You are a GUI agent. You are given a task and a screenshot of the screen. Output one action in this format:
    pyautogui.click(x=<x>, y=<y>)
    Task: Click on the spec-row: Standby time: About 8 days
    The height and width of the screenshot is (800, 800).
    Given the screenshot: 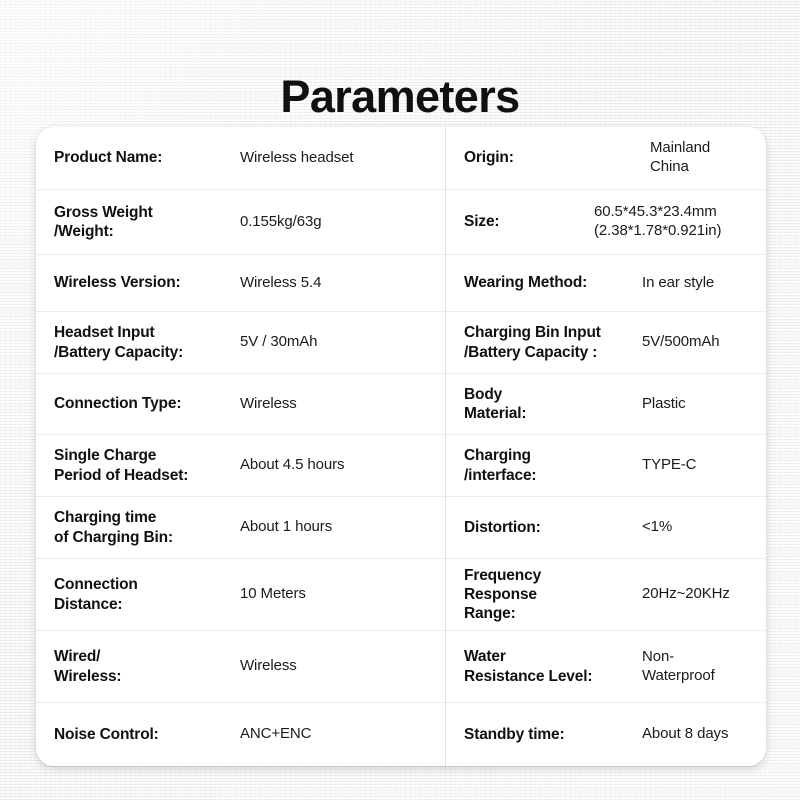 What is the action you would take?
    pyautogui.click(x=606, y=734)
    